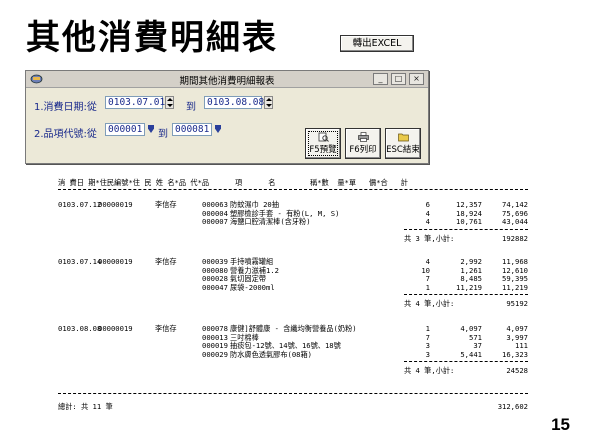  Describe the element at coordinates (377, 43) in the screenshot. I see `export-excel-button: 轉出EXCEL` at that location.